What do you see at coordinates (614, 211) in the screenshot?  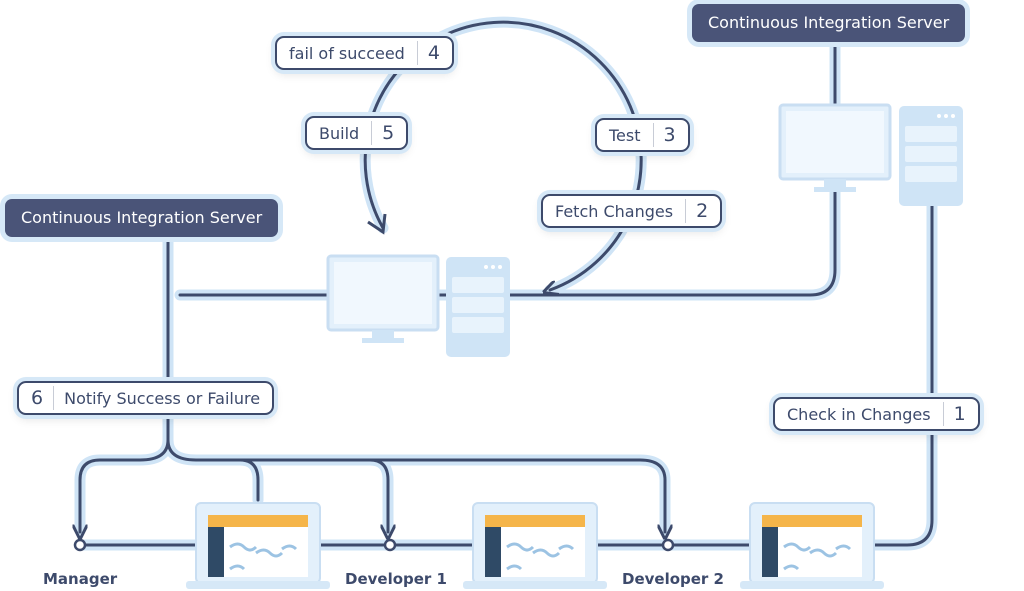 I see `step-label: Fetch Changes` at bounding box center [614, 211].